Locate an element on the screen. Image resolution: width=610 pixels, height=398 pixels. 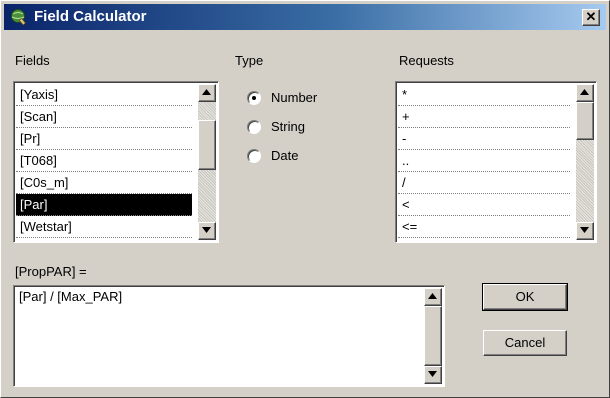
type-radio-number: Number is located at coordinates (292, 99).